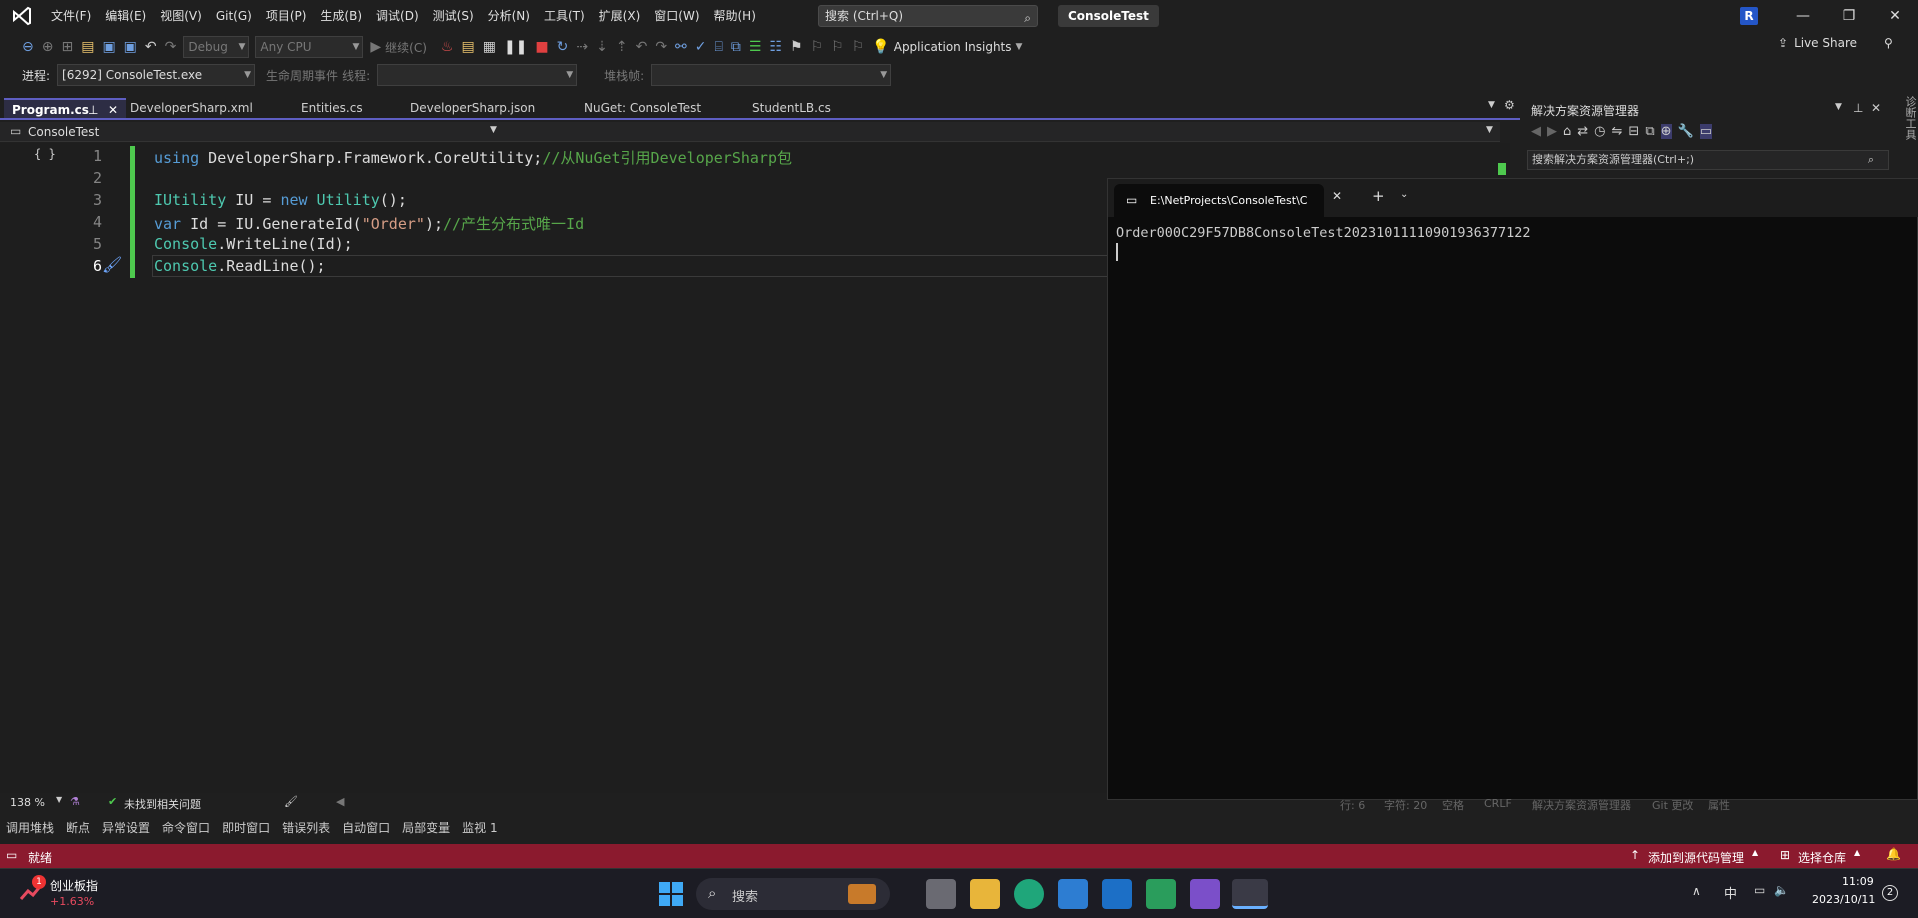 The width and height of the screenshot is (1918, 918). I want to click on clock-date: 2023/10/11, so click(1843, 899).